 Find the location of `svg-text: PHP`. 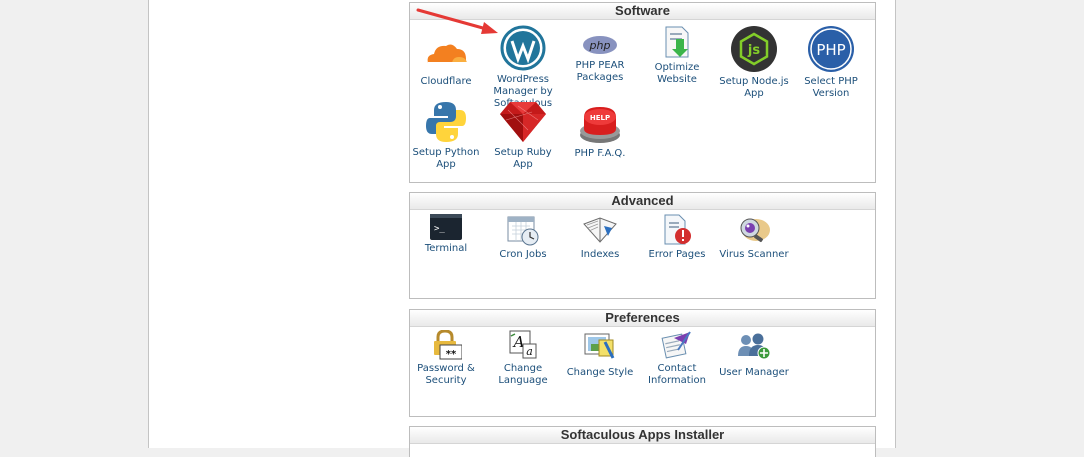

svg-text: PHP is located at coordinates (830, 50).